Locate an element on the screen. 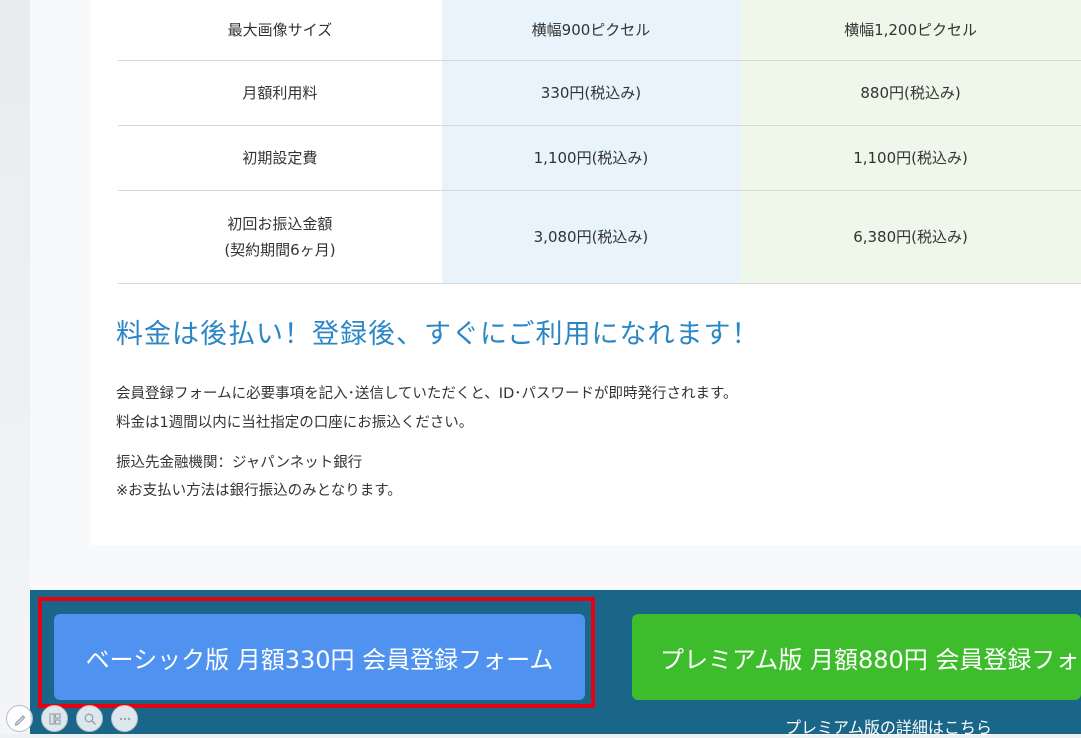 The image size is (1081, 738). basic-cell: 330円(税込み) is located at coordinates (591, 92).